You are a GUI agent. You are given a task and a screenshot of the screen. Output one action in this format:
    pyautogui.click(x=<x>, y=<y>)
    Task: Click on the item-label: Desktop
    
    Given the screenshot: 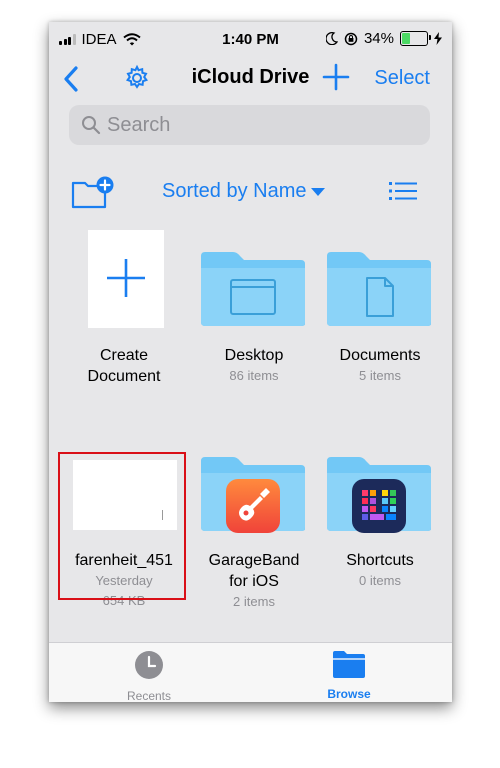 What is the action you would take?
    pyautogui.click(x=254, y=355)
    